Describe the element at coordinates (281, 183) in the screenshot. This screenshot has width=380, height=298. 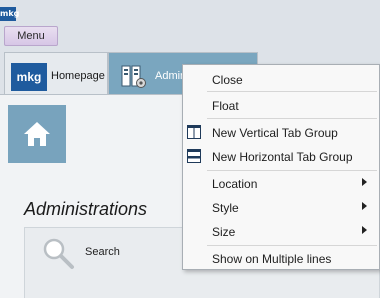
I see `menu-item-location: Location` at that location.